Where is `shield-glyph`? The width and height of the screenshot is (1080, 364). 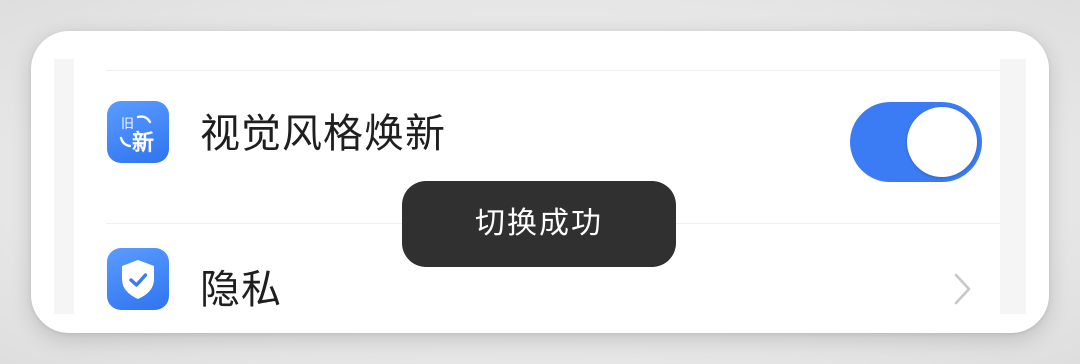 shield-glyph is located at coordinates (138, 279).